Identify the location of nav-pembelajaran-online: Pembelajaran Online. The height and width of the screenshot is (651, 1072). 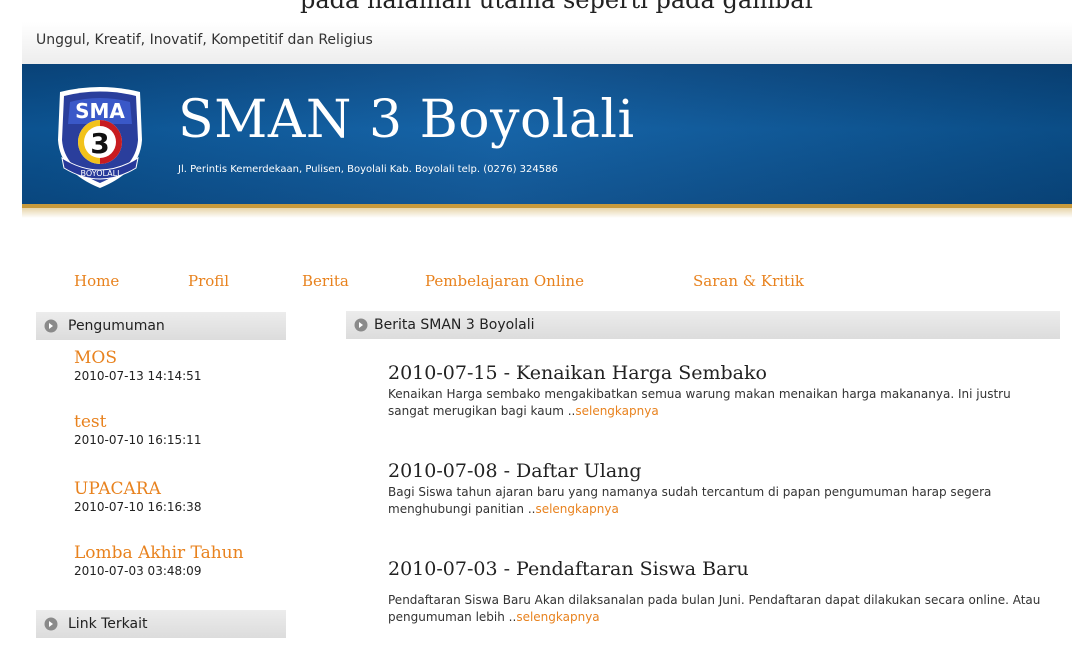
(504, 281).